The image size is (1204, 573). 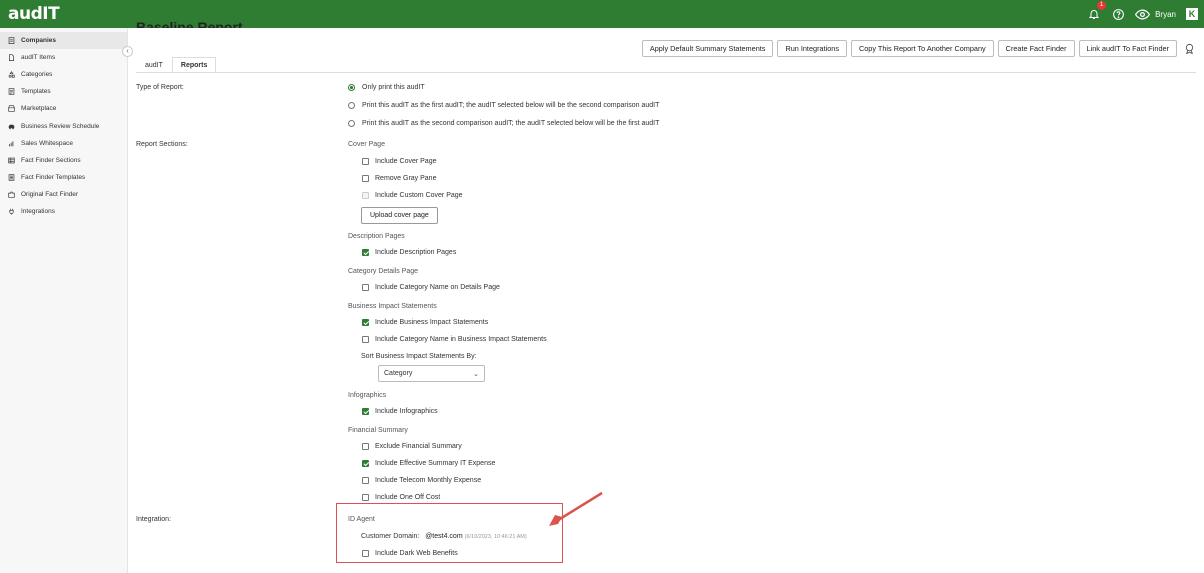 What do you see at coordinates (418, 446) in the screenshot?
I see `checkbox-label: Exclude Financial Summary` at bounding box center [418, 446].